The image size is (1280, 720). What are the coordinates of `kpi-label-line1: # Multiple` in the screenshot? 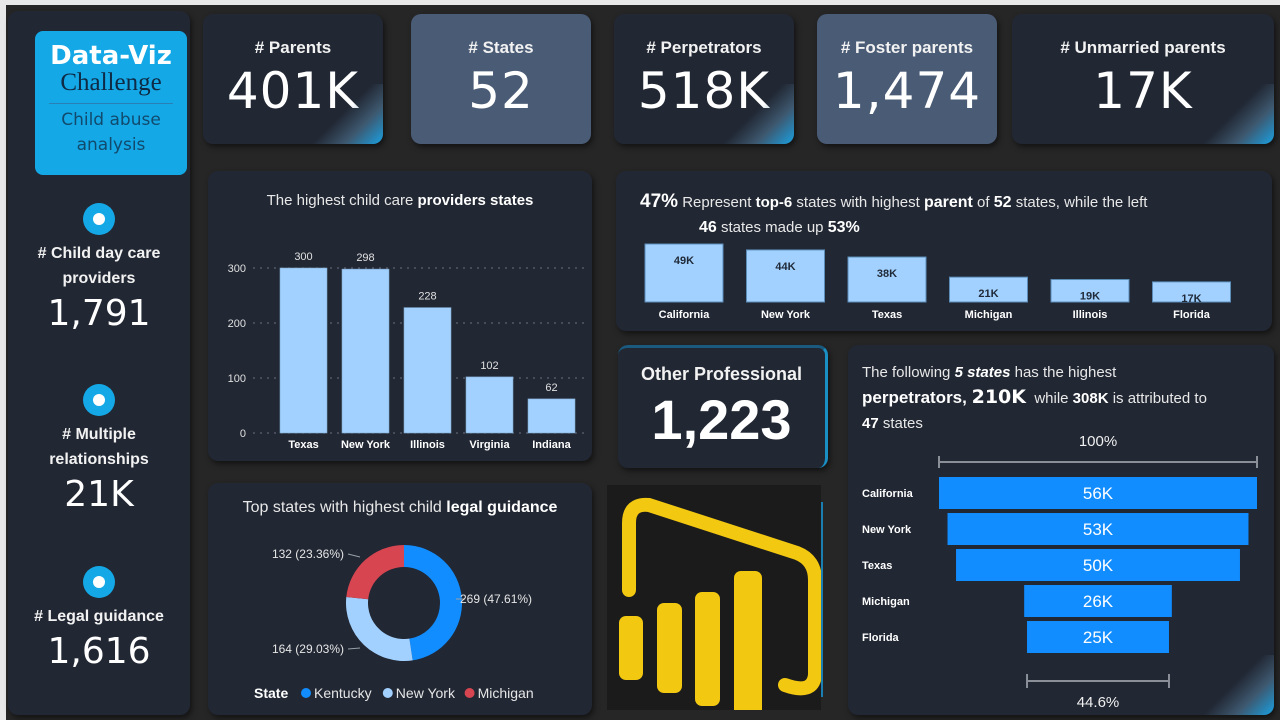 It's located at (99, 434).